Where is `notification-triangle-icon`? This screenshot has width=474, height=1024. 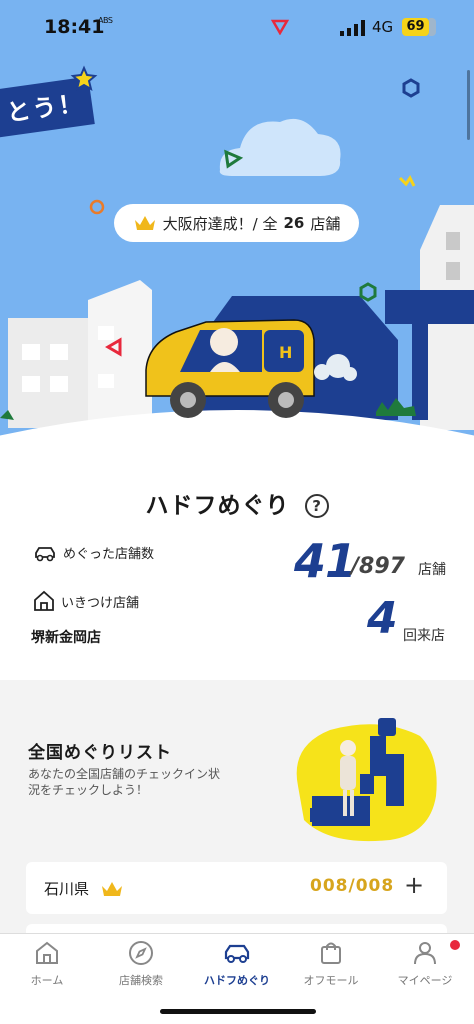
notification-triangle-icon is located at coordinates (280, 27).